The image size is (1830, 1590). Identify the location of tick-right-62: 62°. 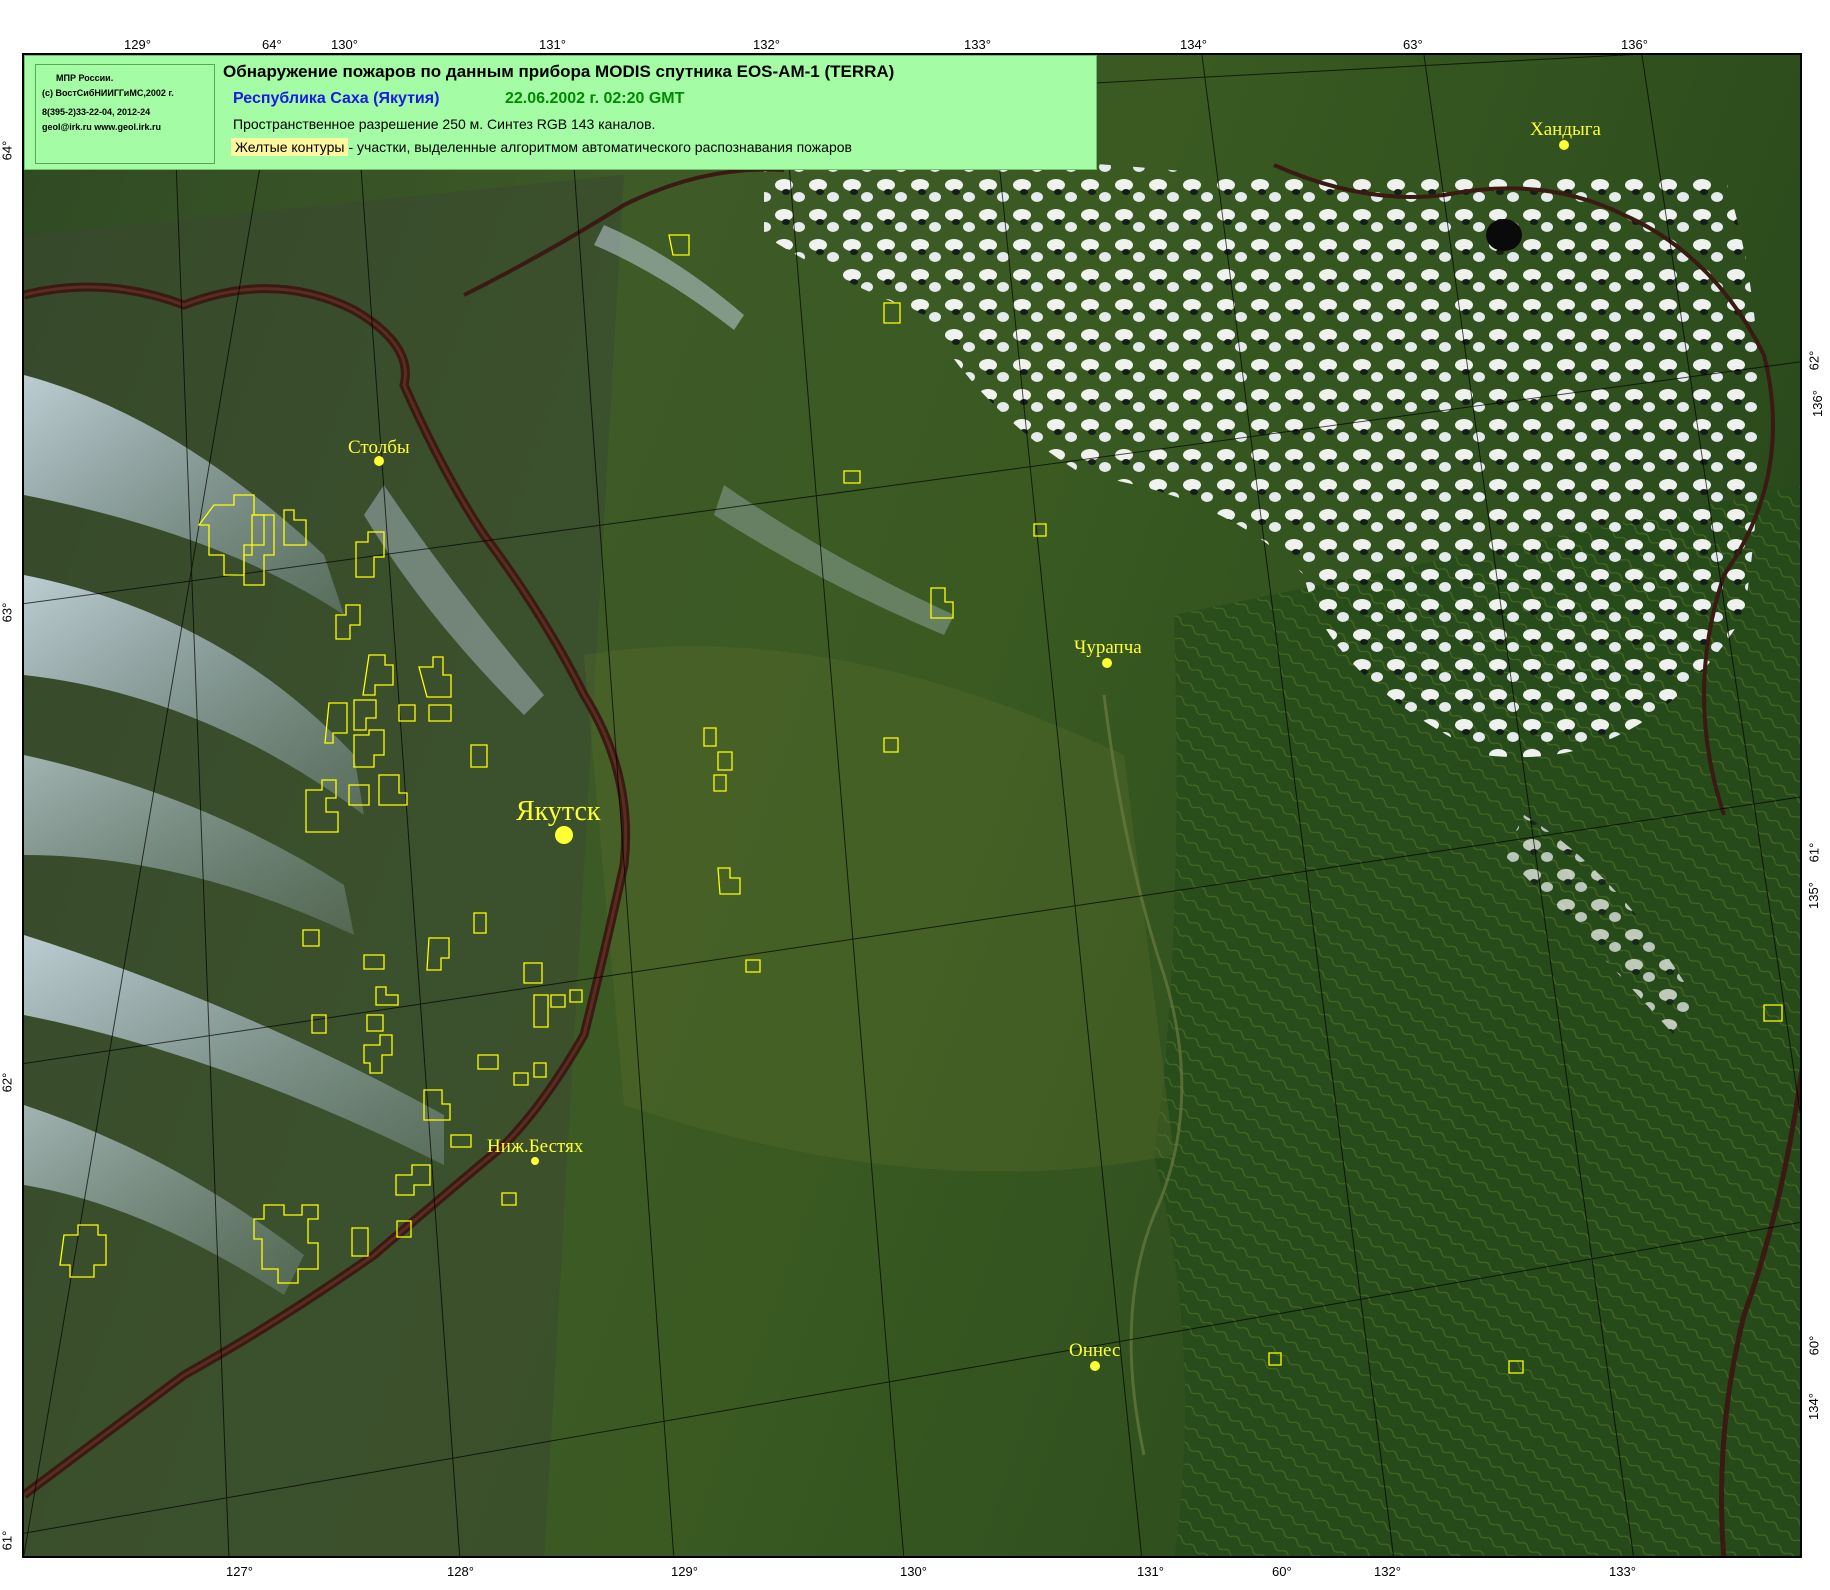
(1814, 360).